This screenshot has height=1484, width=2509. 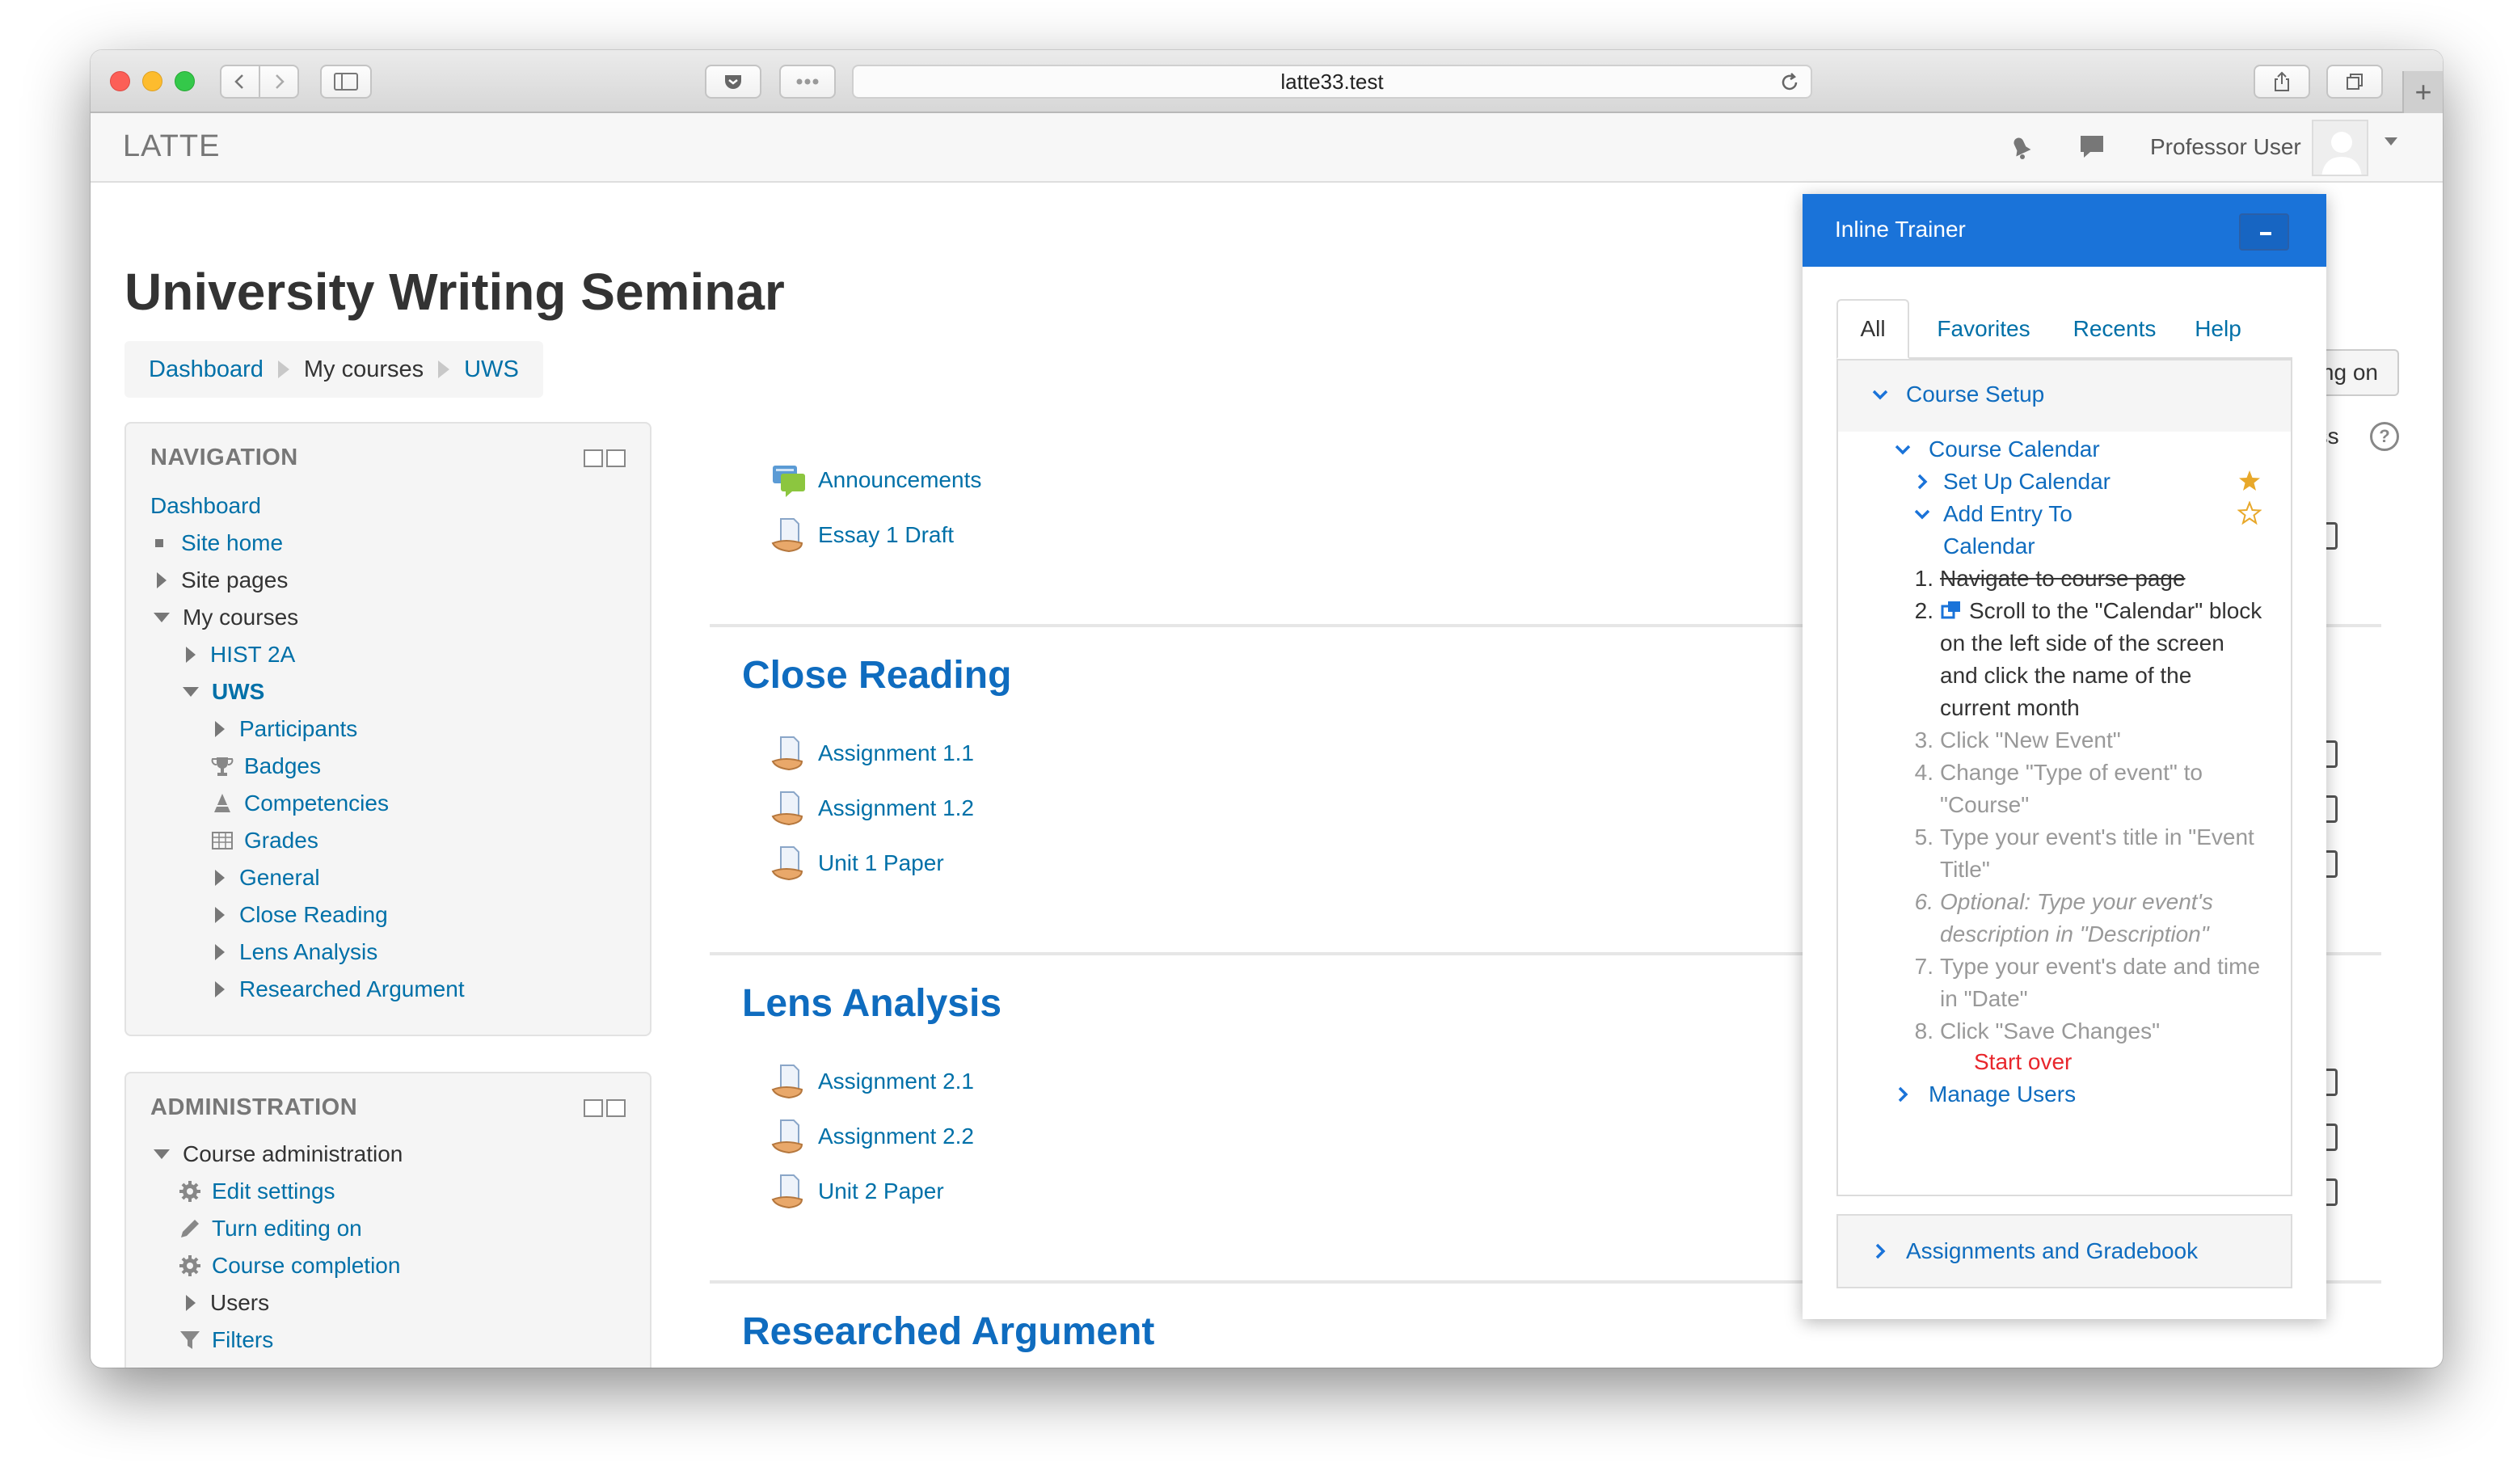 I want to click on chevron-right-icon, so click(x=280, y=81).